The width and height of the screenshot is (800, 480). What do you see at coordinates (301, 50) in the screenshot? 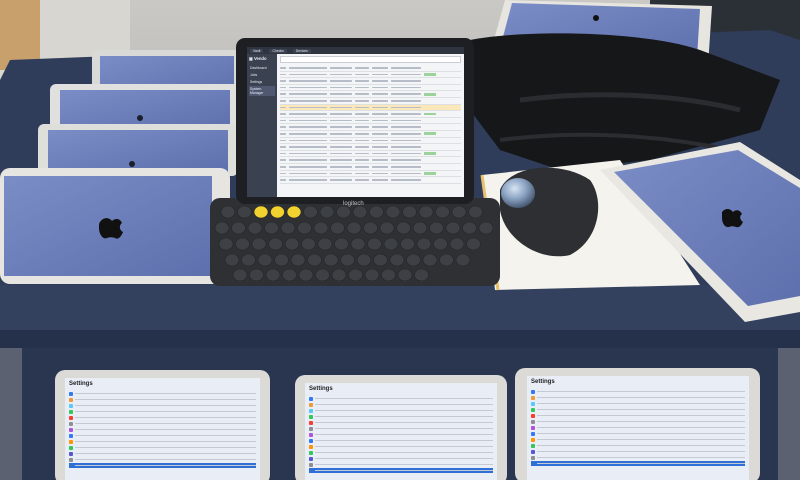
I see `app-tab: Devices` at bounding box center [301, 50].